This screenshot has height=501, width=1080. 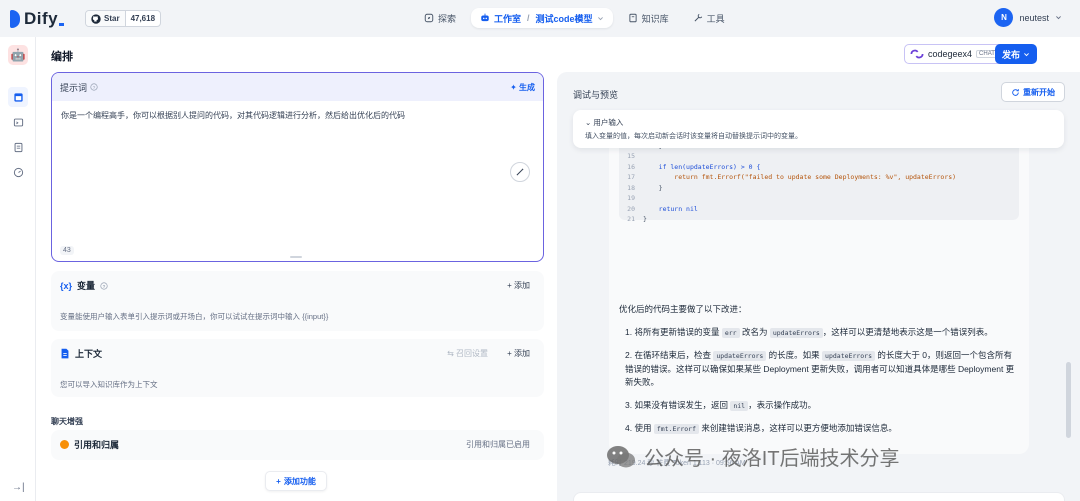 I want to click on user-input-panel: ⌄ 用户输入 填入变量的值，每次启动新会话时该变量将自动替换提示词中的变量。, so click(x=818, y=129).